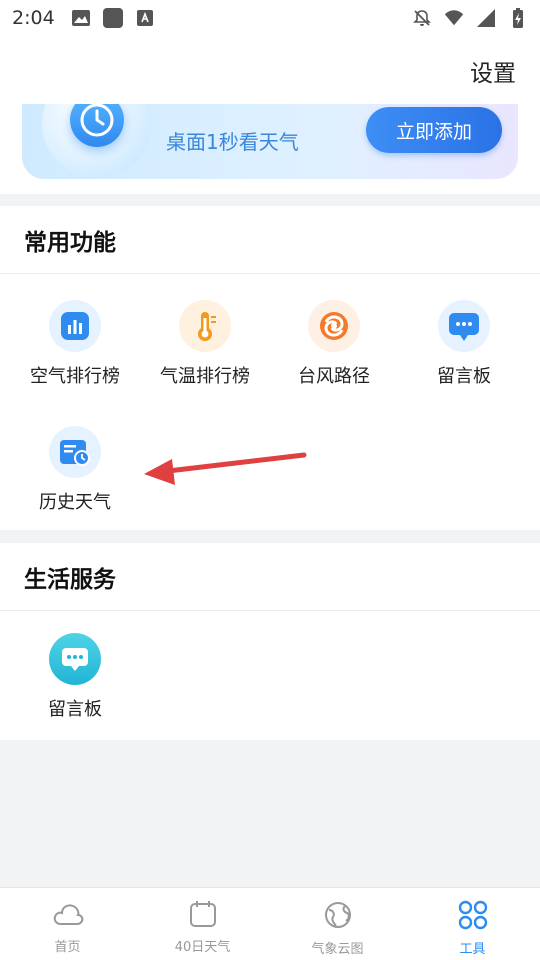 Image resolution: width=540 pixels, height=960 pixels. Describe the element at coordinates (81, 18) in the screenshot. I see `image-icon` at that location.